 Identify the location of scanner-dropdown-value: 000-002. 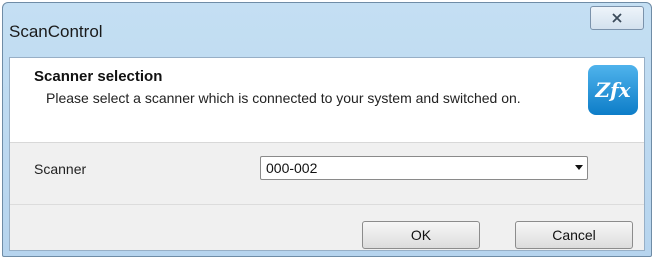
(292, 168).